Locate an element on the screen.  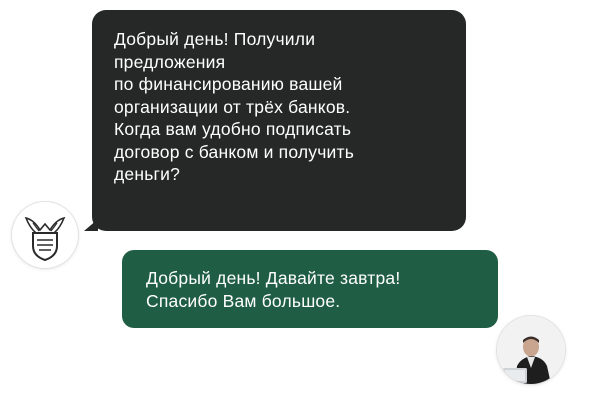
message-line: организации от трёх банков. is located at coordinates (232, 106).